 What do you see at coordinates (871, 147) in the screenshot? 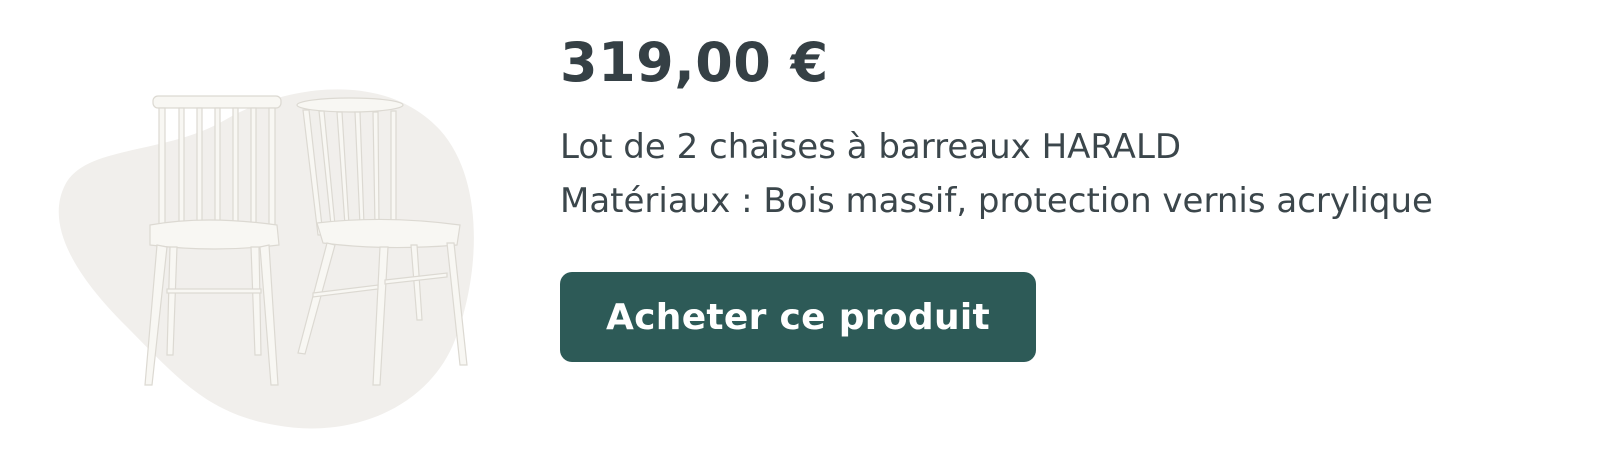
I see `product-title: Lot de 2 chaises à barreaux HARALD` at bounding box center [871, 147].